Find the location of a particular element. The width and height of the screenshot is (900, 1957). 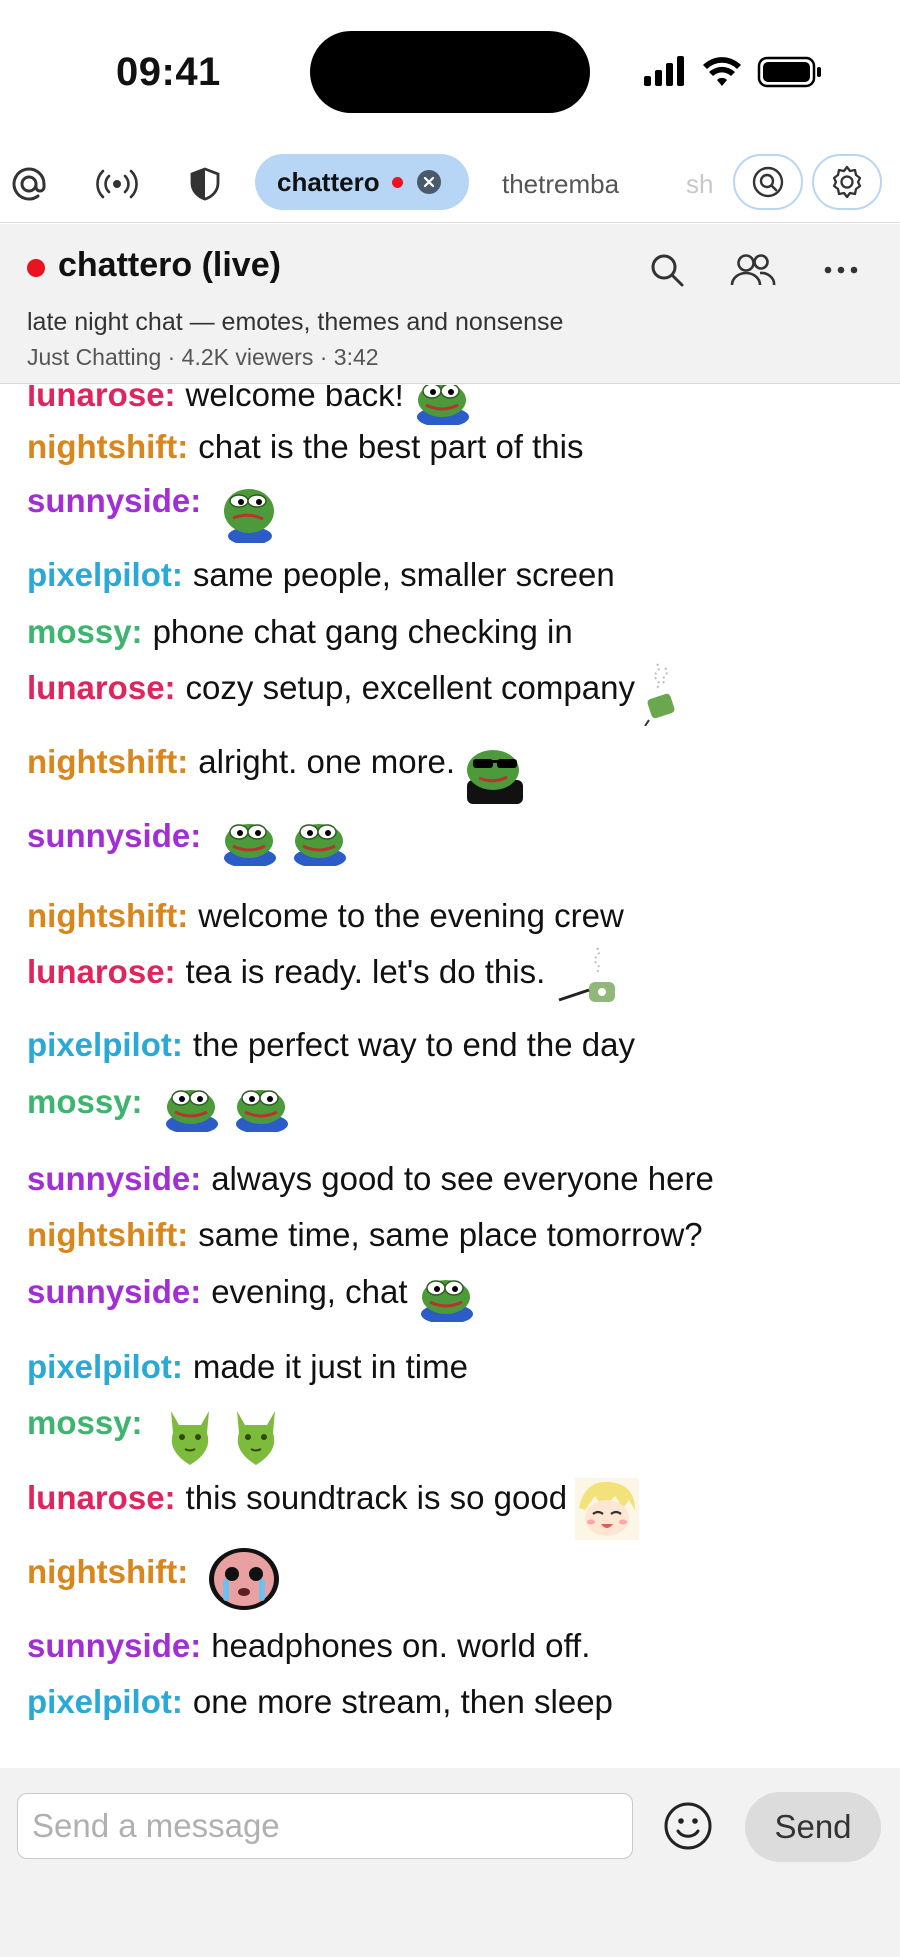

chat-message: nightshift: is located at coordinates (154, 1584).